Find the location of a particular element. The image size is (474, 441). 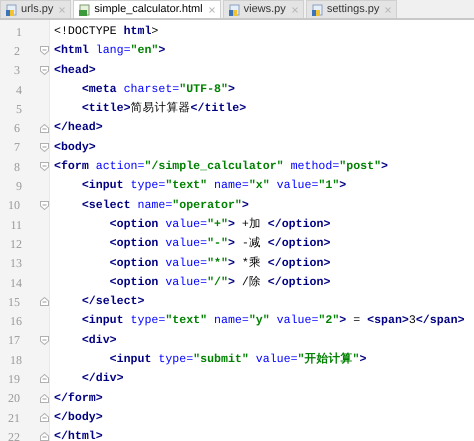

line-number: 9 is located at coordinates (18, 187).